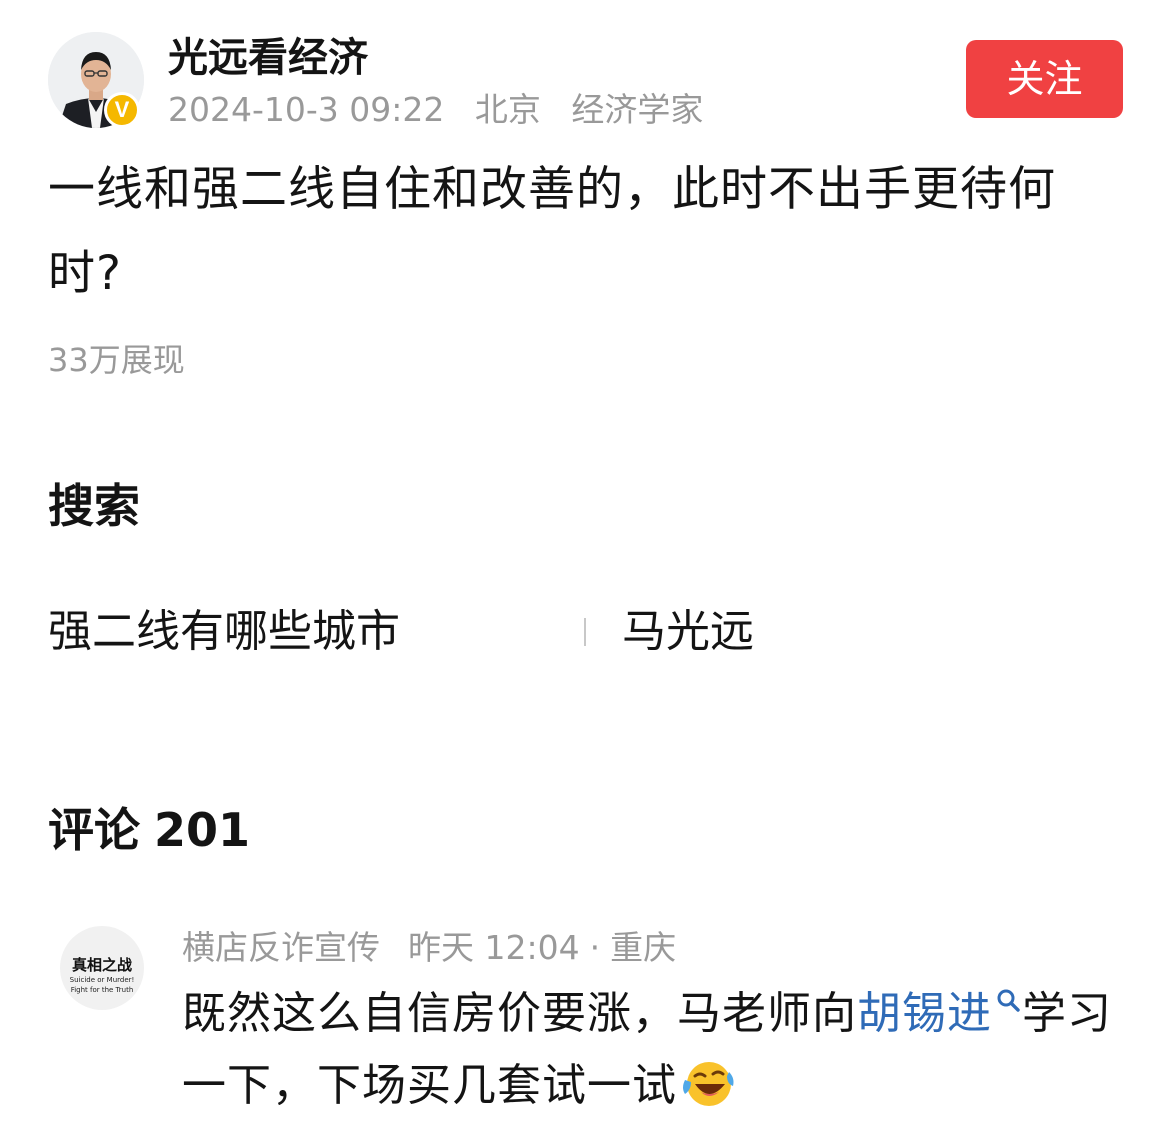  What do you see at coordinates (507, 109) in the screenshot?
I see `post-location: 北京` at bounding box center [507, 109].